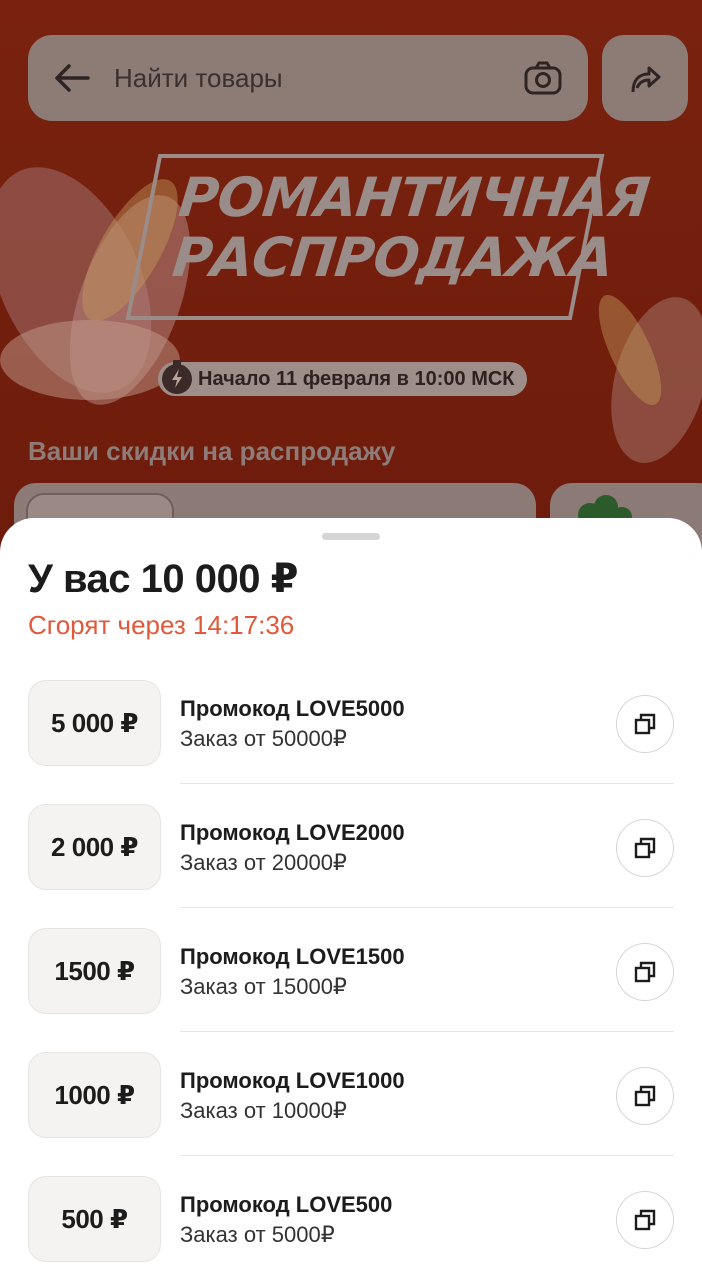 This screenshot has width=702, height=1280. I want to click on promo-min-order: Заказ от 20000₽, so click(263, 862).